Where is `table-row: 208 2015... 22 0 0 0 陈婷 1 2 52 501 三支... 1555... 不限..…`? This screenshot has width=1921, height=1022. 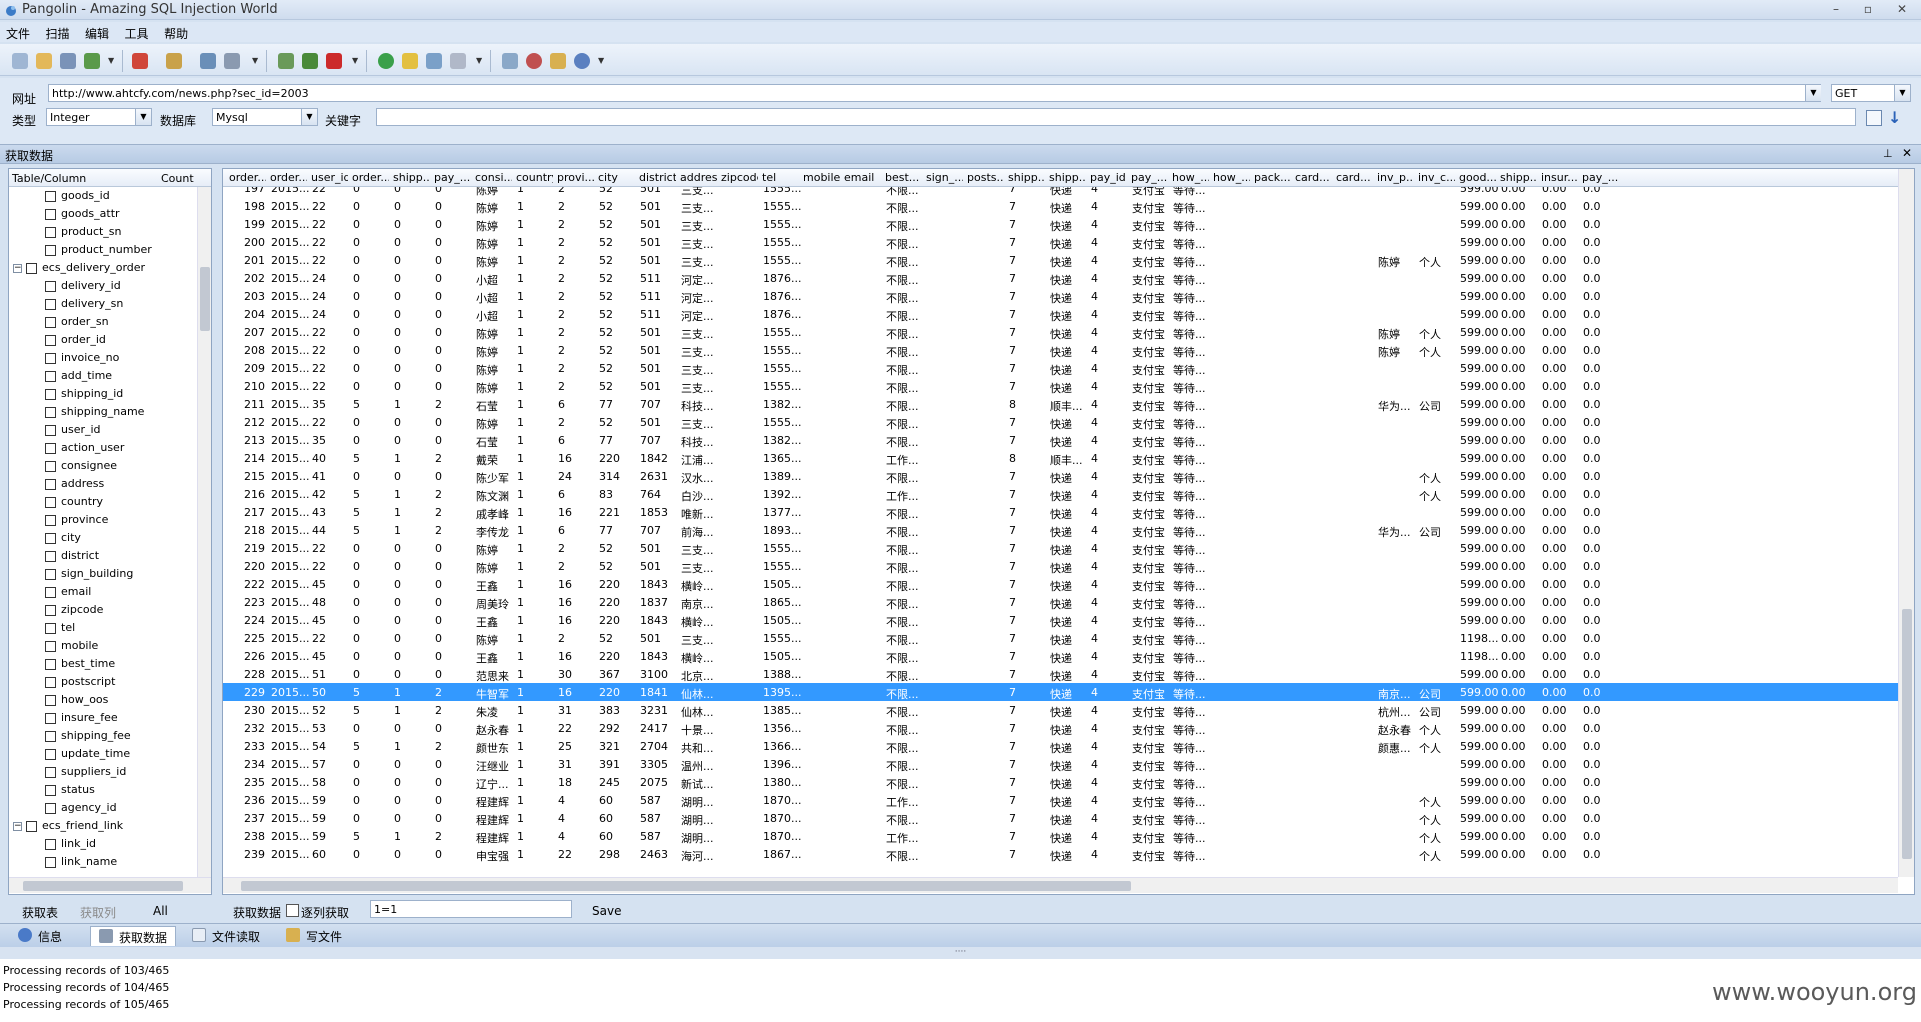
table-row: 208 2015... 22 0 0 0 陈婷 1 2 52 501 三支... 1555... 不限..… is located at coordinates (1060, 350).